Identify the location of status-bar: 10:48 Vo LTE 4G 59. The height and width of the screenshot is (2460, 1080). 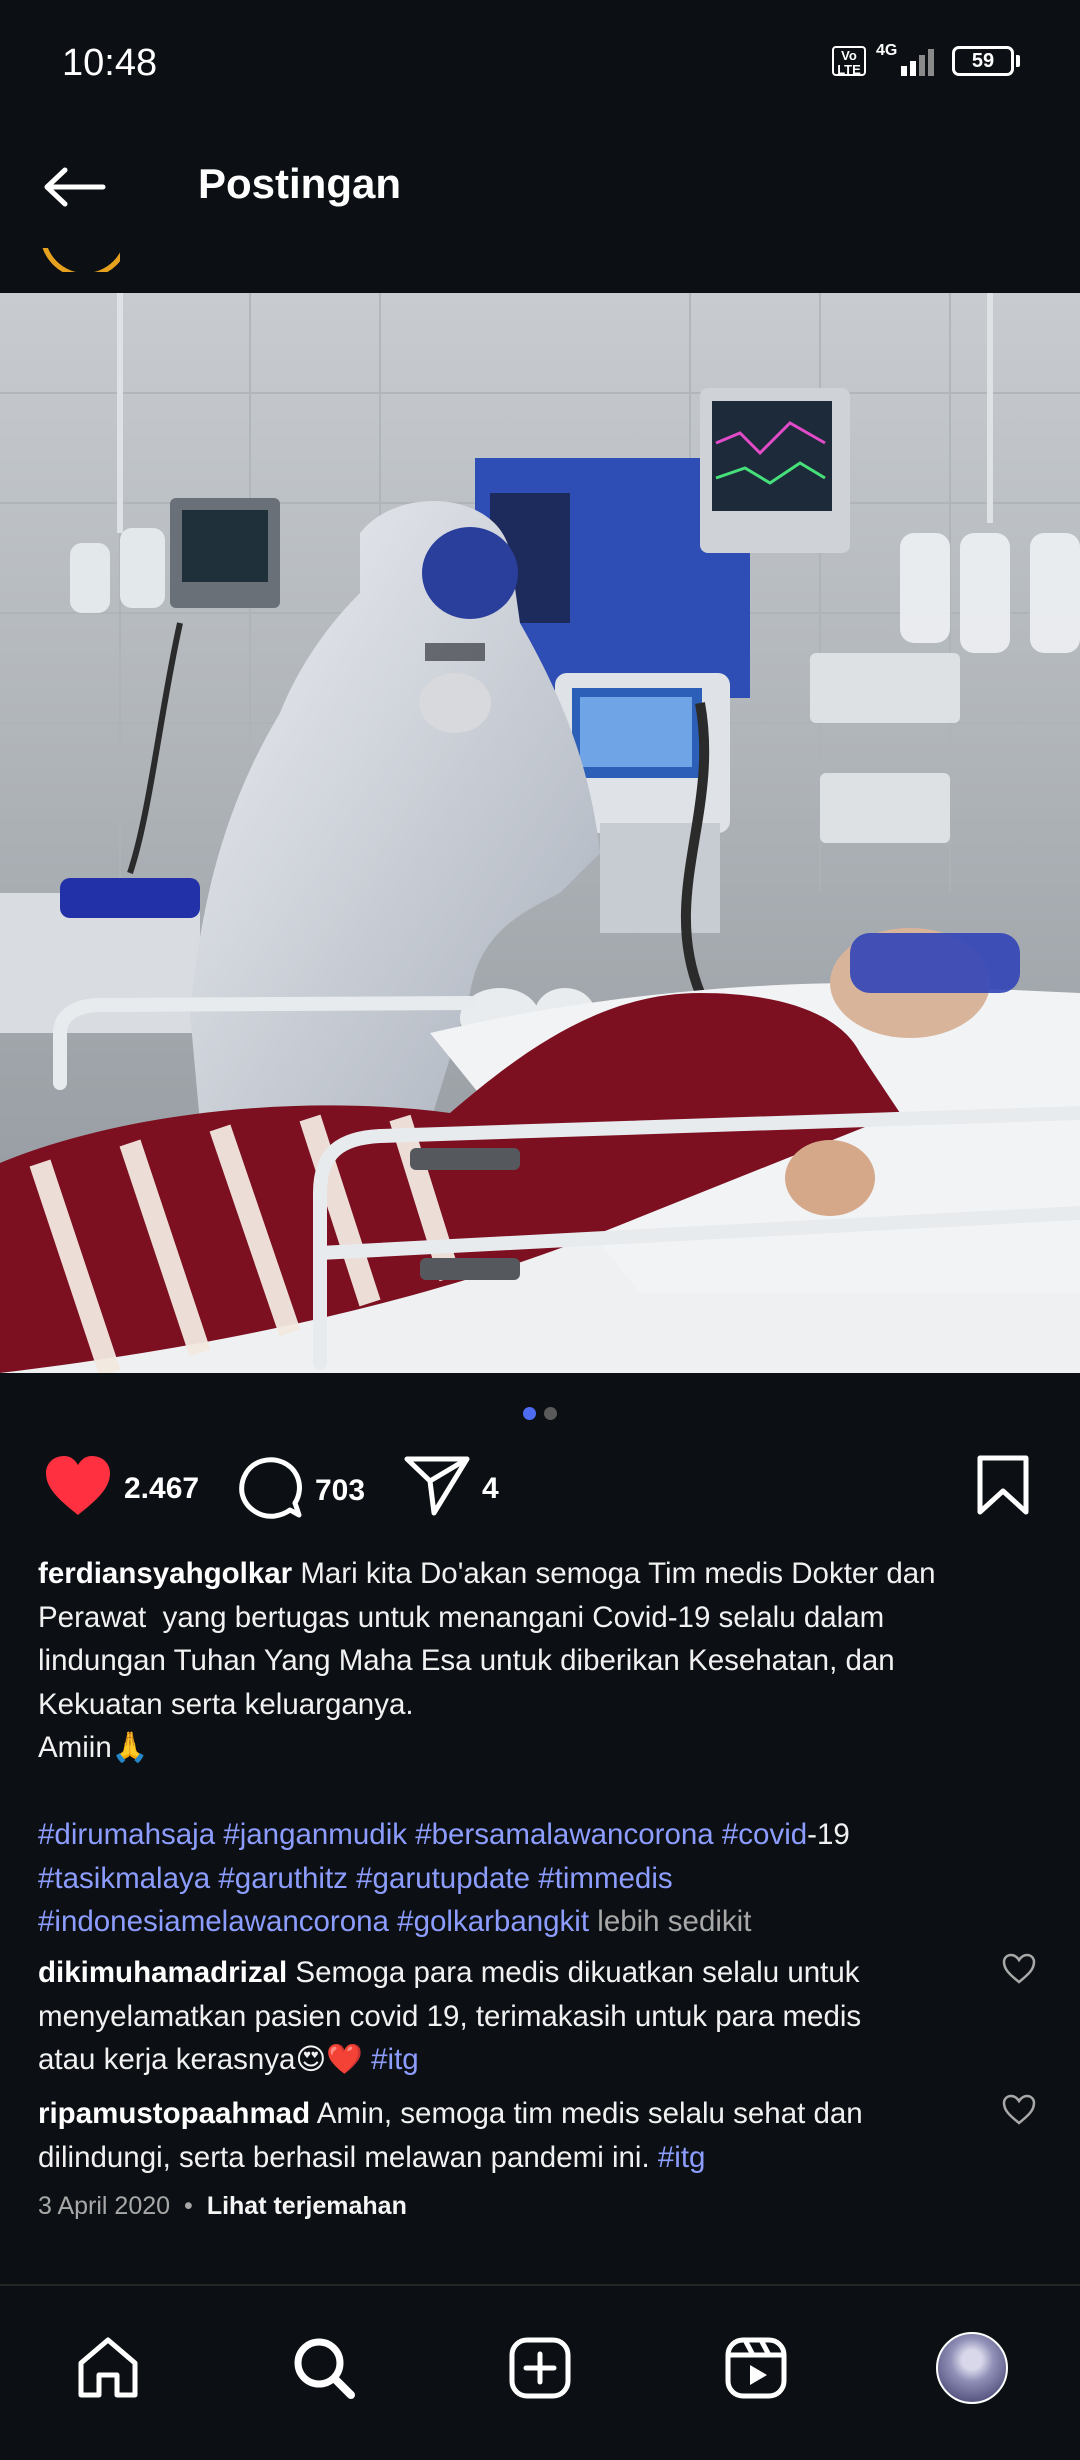
(540, 65).